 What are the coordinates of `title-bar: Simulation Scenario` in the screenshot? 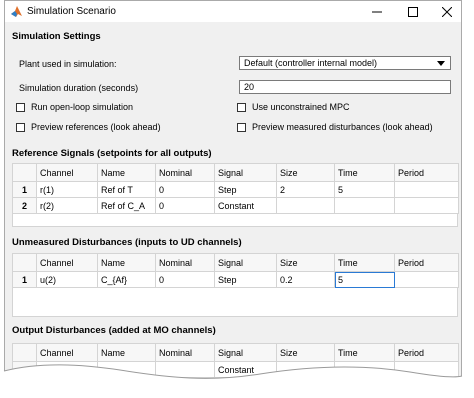 It's located at (233, 11).